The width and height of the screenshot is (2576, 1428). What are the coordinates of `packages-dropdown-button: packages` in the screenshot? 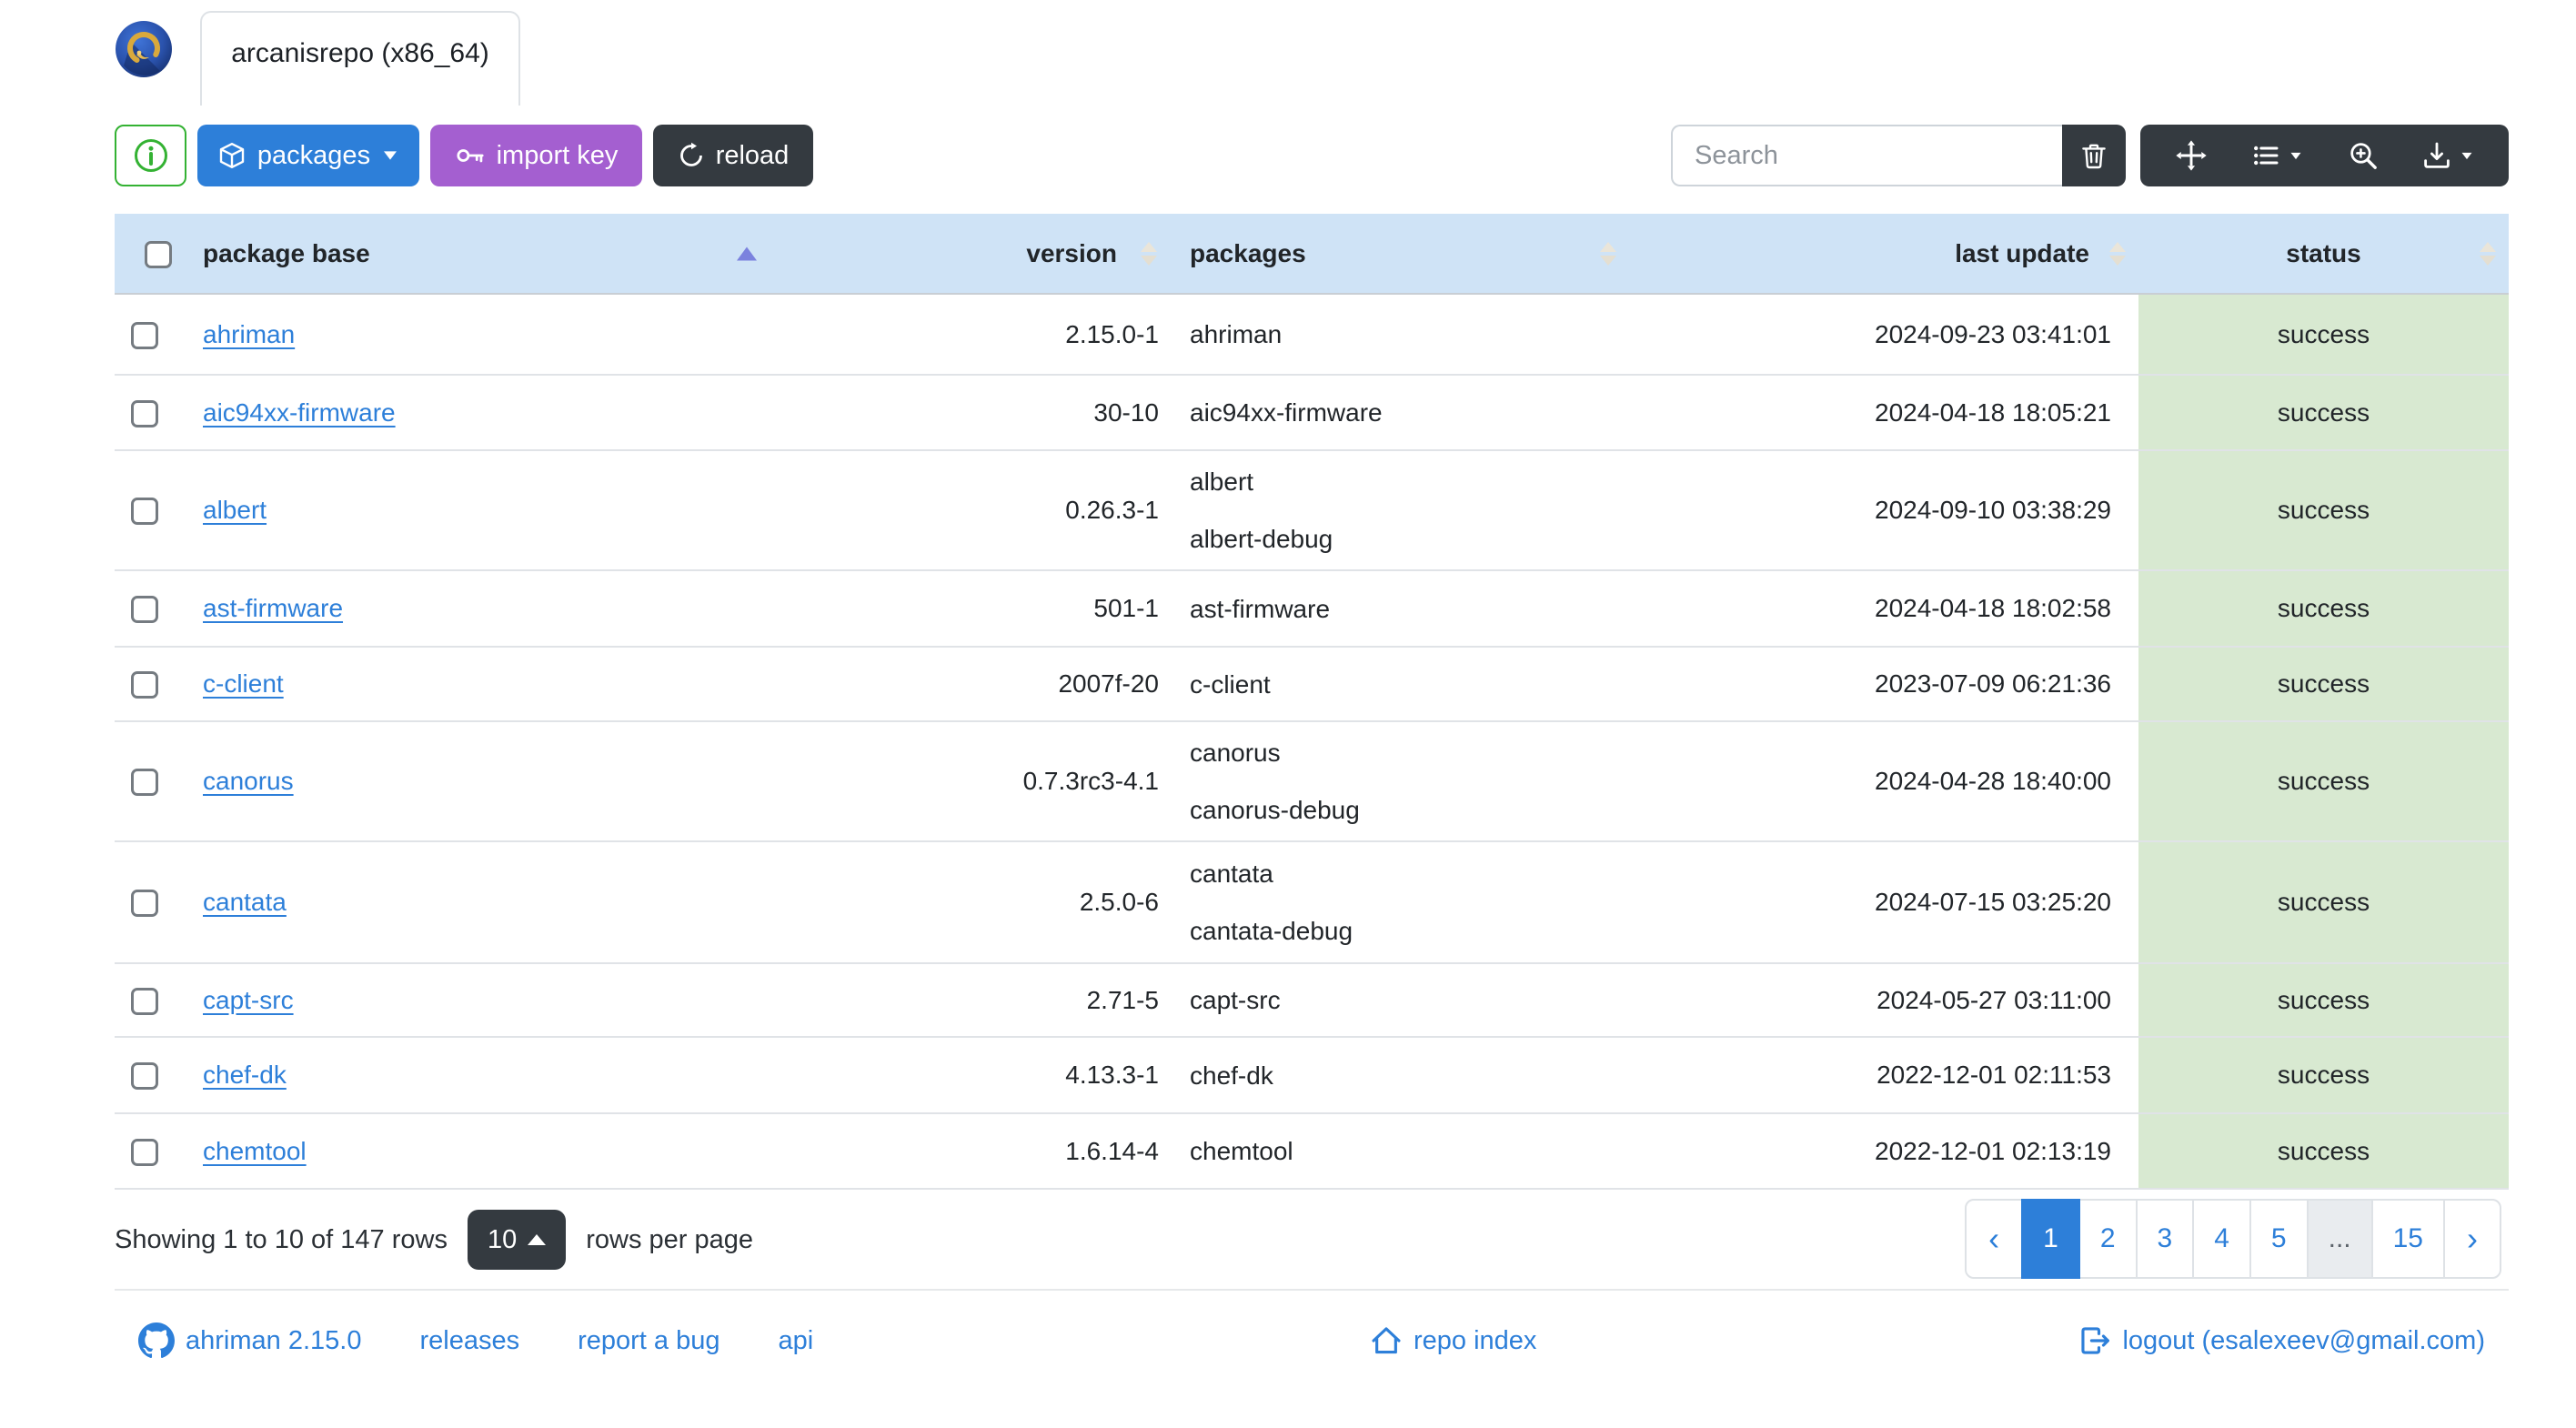 It's located at (308, 156).